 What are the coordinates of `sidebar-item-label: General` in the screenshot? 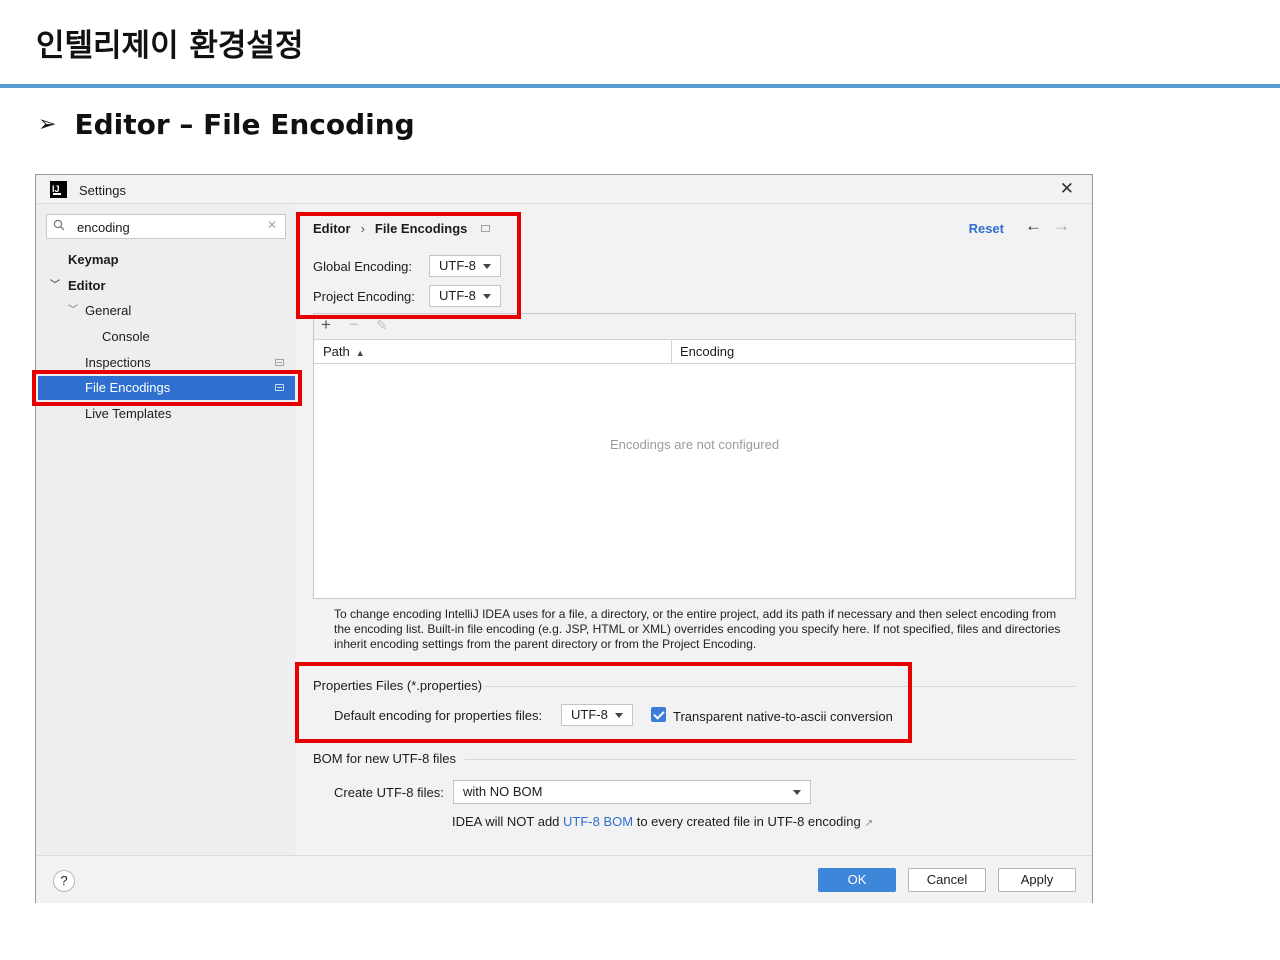 It's located at (108, 310).